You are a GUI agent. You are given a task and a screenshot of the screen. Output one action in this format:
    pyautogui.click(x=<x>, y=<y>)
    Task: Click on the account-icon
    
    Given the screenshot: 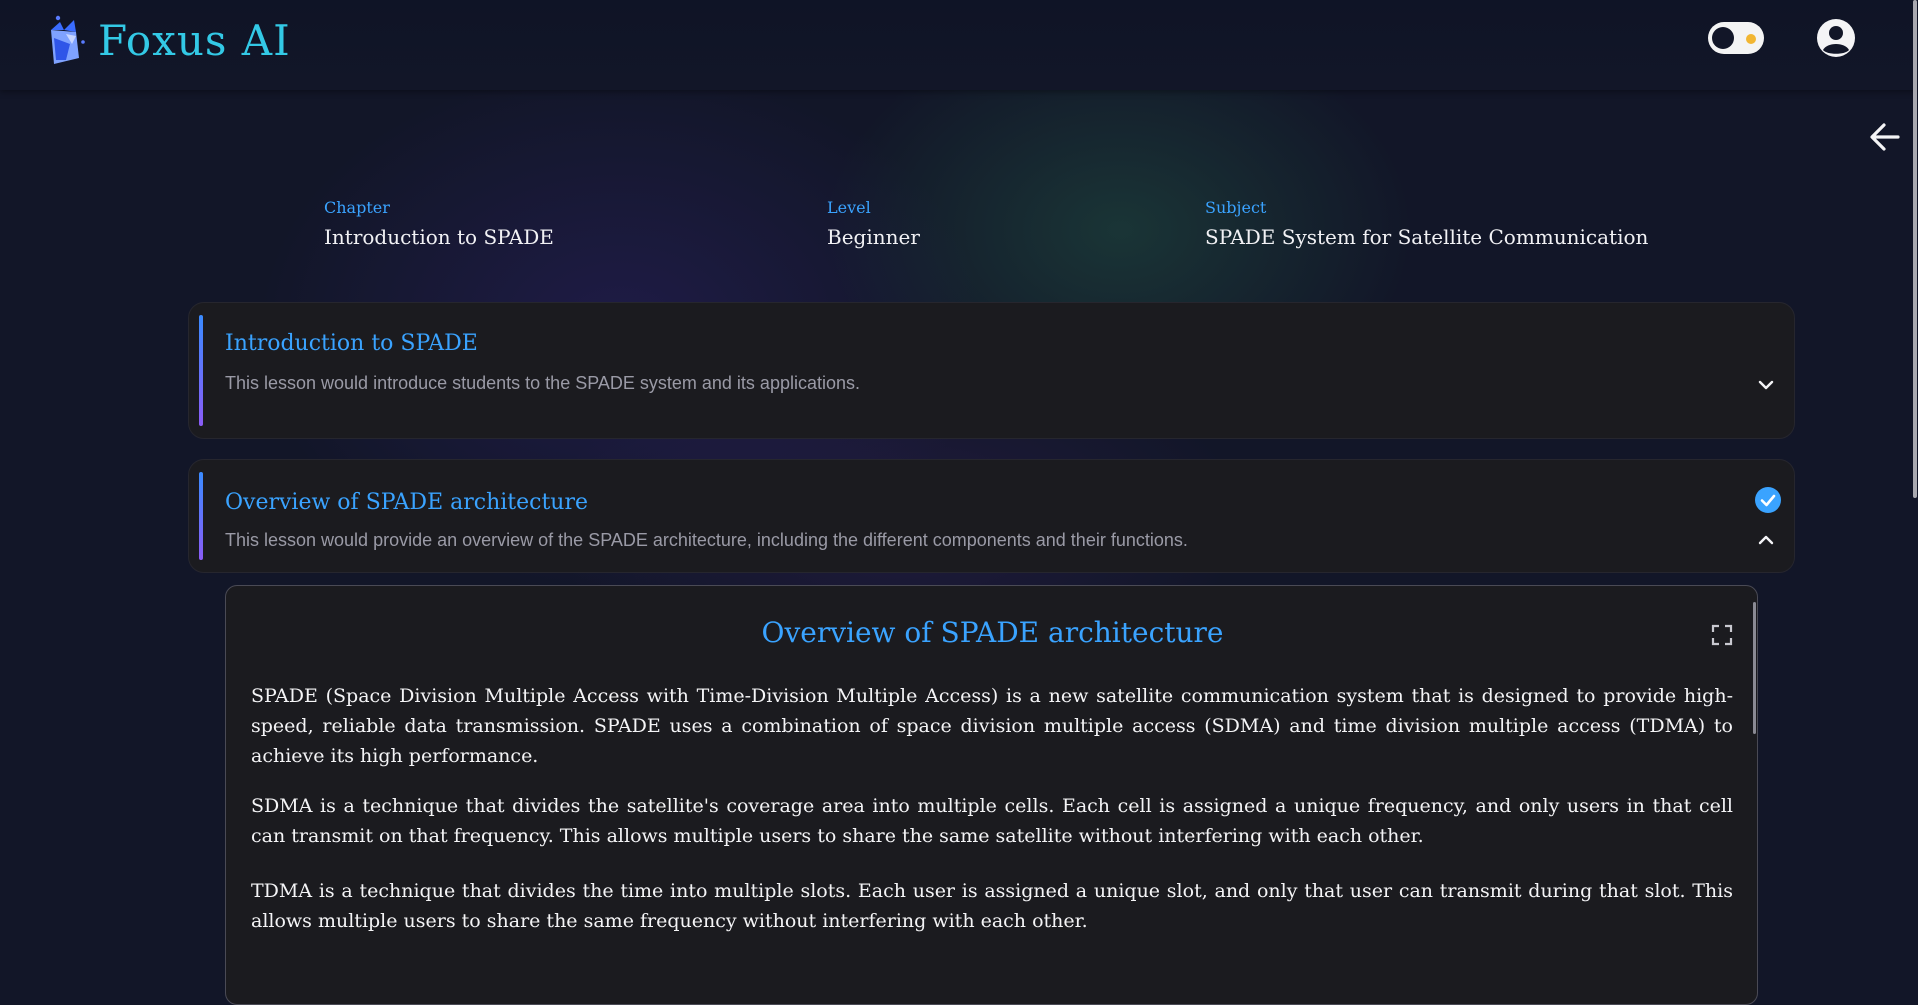 What is the action you would take?
    pyautogui.click(x=1836, y=38)
    